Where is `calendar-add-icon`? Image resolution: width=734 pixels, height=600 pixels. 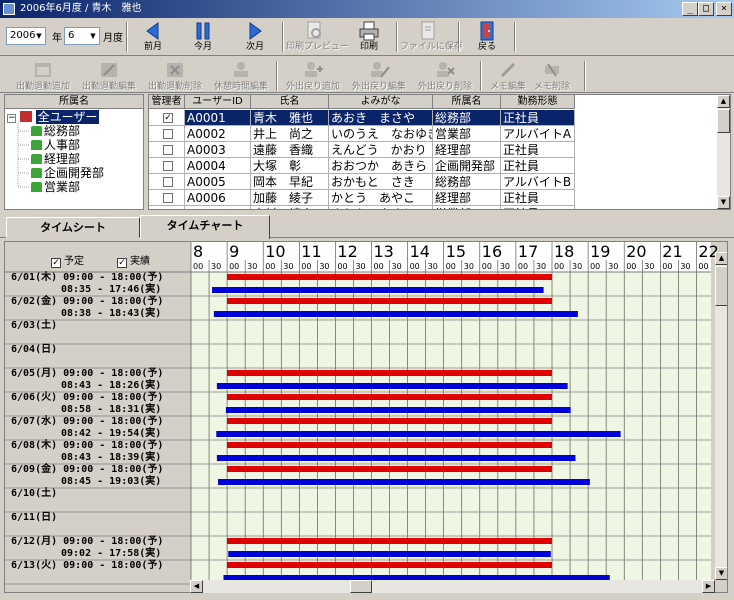 calendar-add-icon is located at coordinates (43, 70).